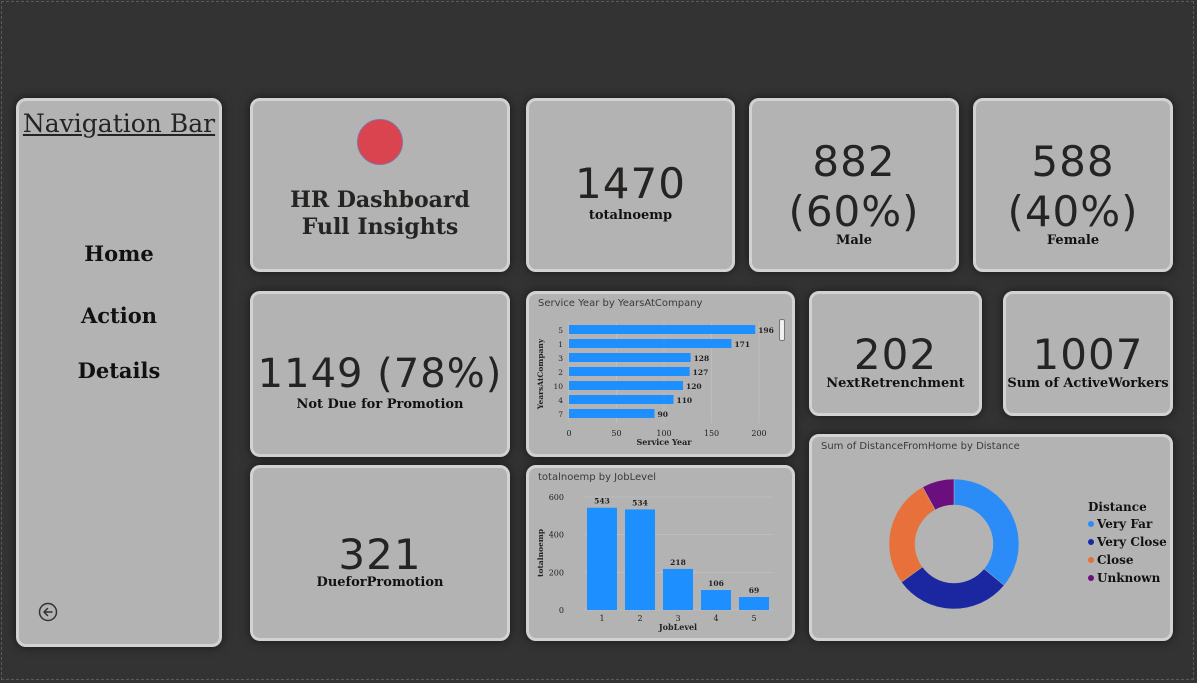 Image resolution: width=1197 pixels, height=683 pixels. Describe the element at coordinates (380, 582) in the screenshot. I see `kpi-due-label: DueforPromotion` at that location.